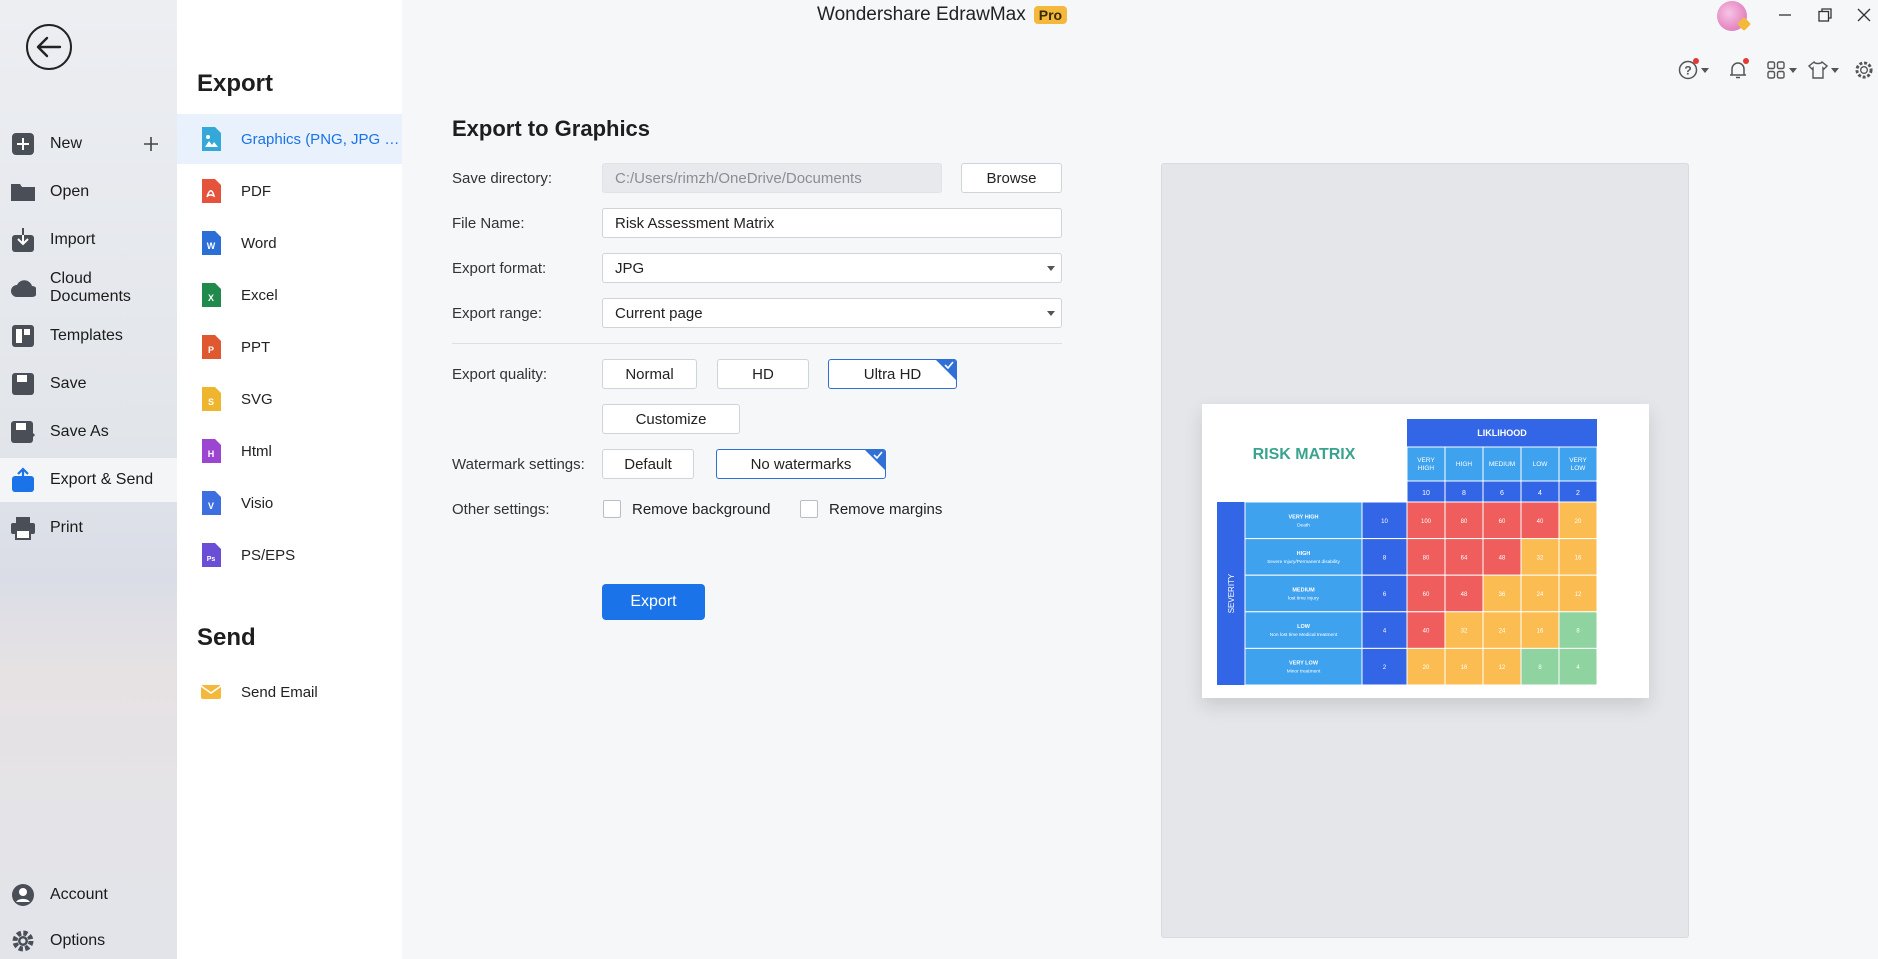  Describe the element at coordinates (279, 692) in the screenshot. I see `export-item-label: Send Email` at that location.